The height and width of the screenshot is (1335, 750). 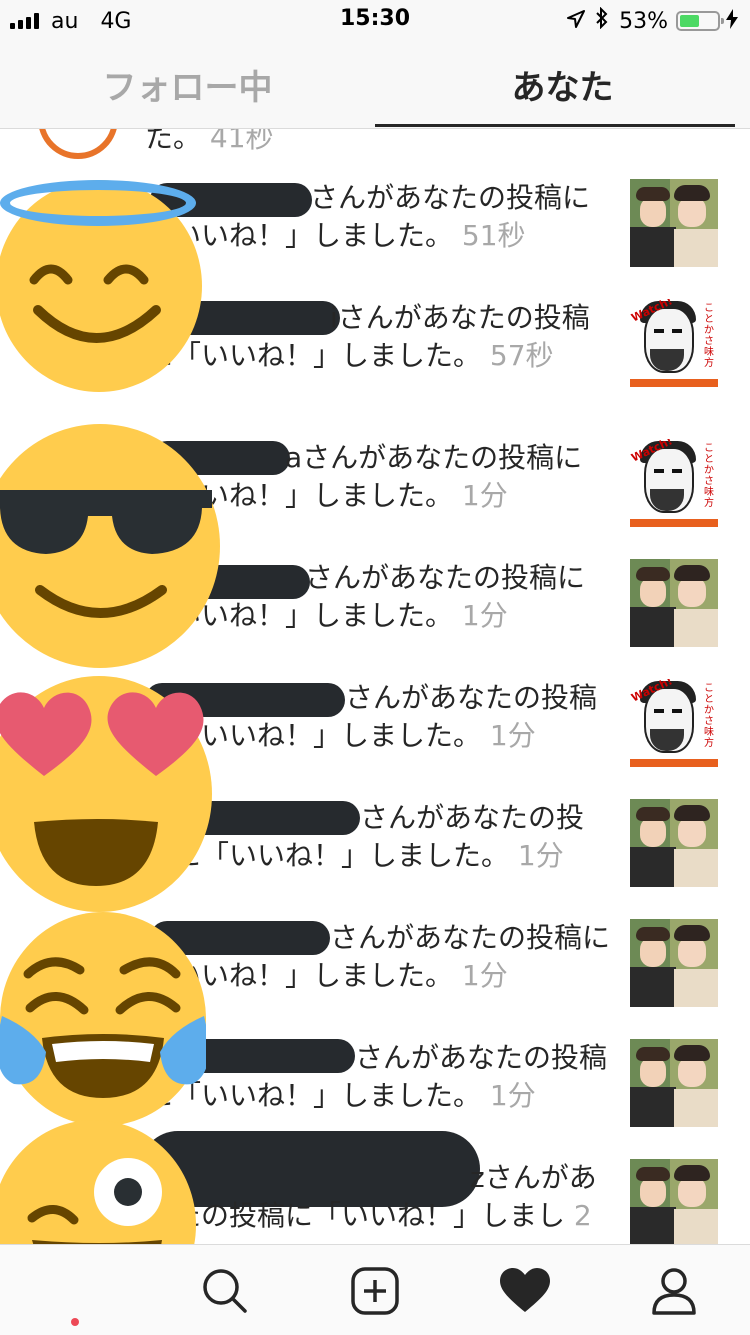 I want to click on activity-tabs: フォロー中 あなた, so click(x=375, y=84).